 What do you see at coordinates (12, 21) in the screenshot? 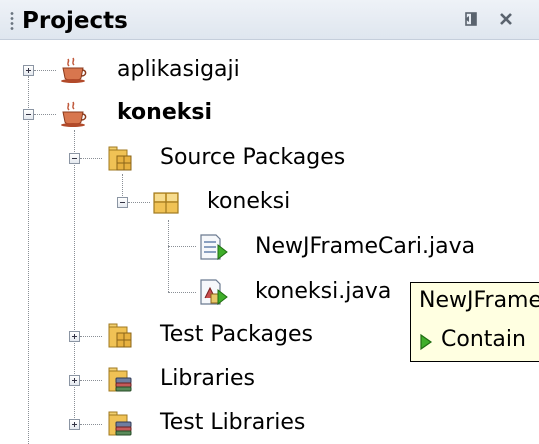
I see `drag-grip-icon` at bounding box center [12, 21].